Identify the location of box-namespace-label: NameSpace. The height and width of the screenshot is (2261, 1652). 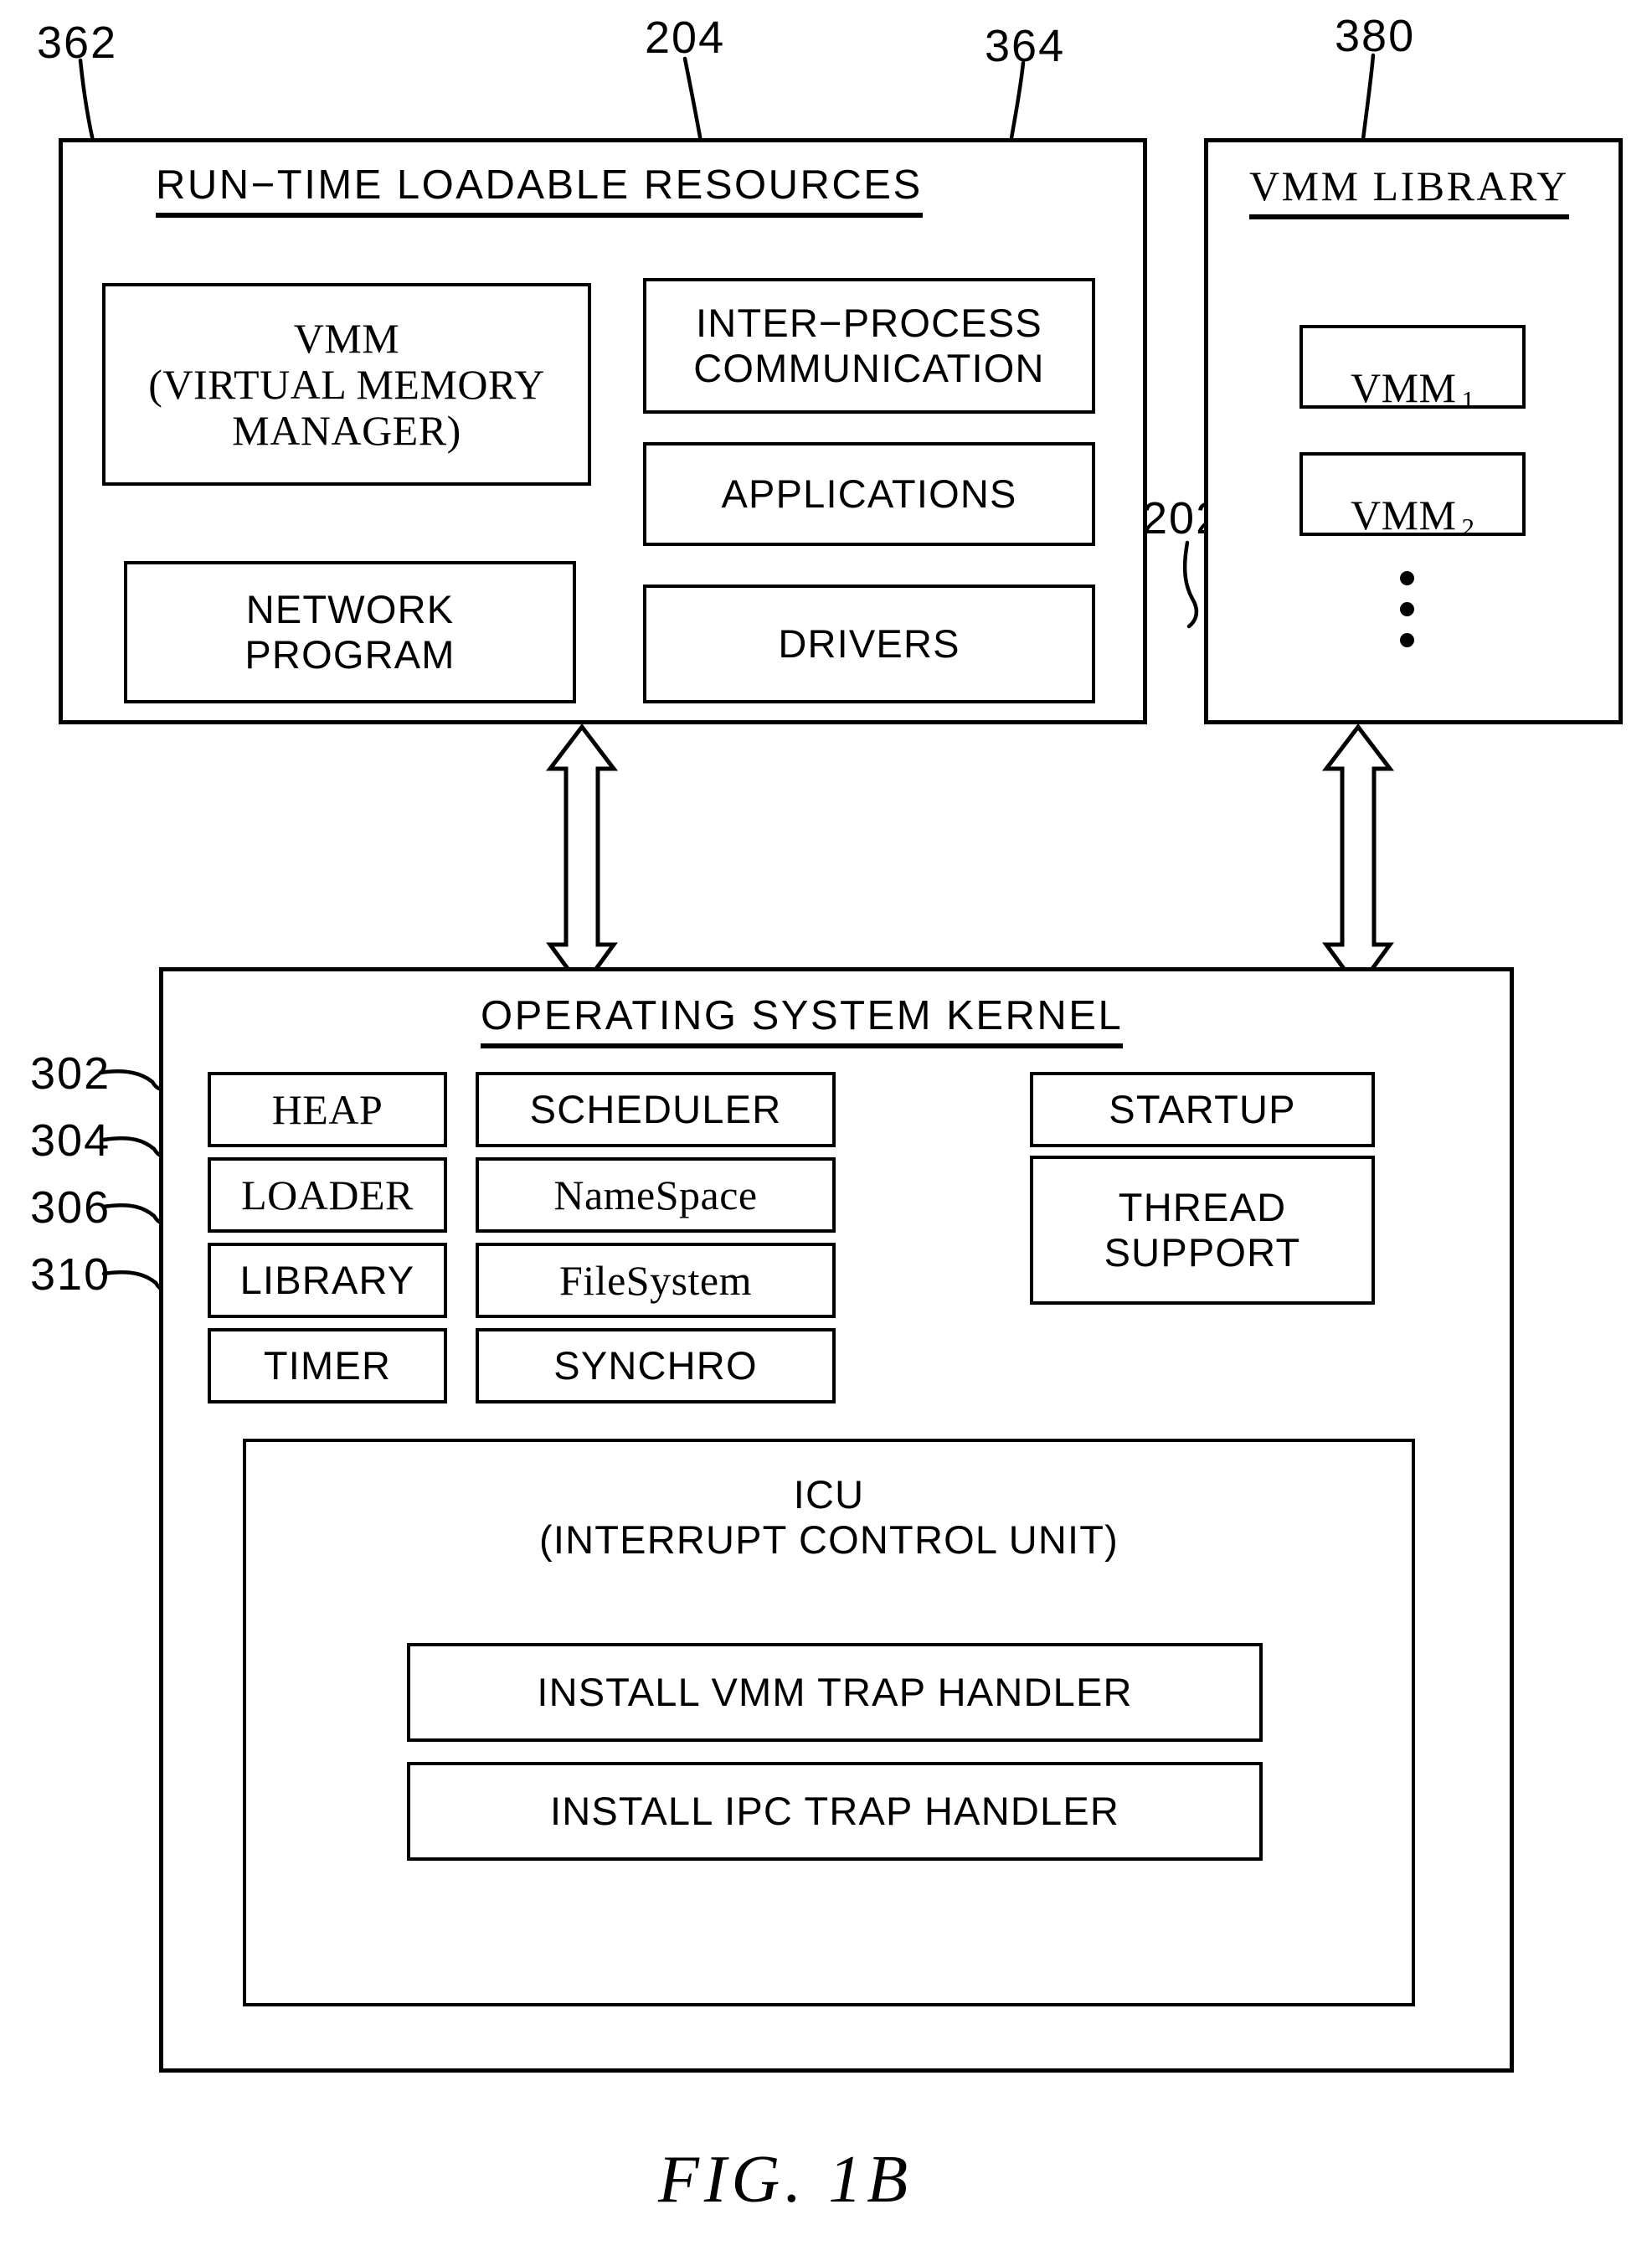
(655, 1194).